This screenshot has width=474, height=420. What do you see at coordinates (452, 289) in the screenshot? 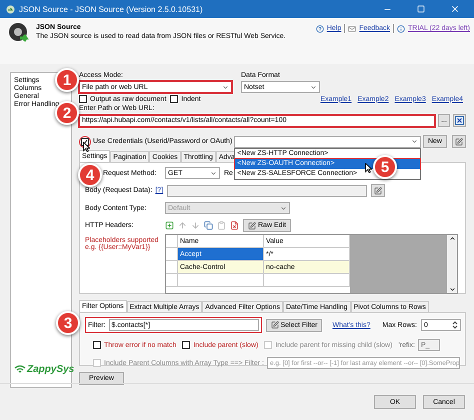
I see `scroll-down-icon` at bounding box center [452, 289].